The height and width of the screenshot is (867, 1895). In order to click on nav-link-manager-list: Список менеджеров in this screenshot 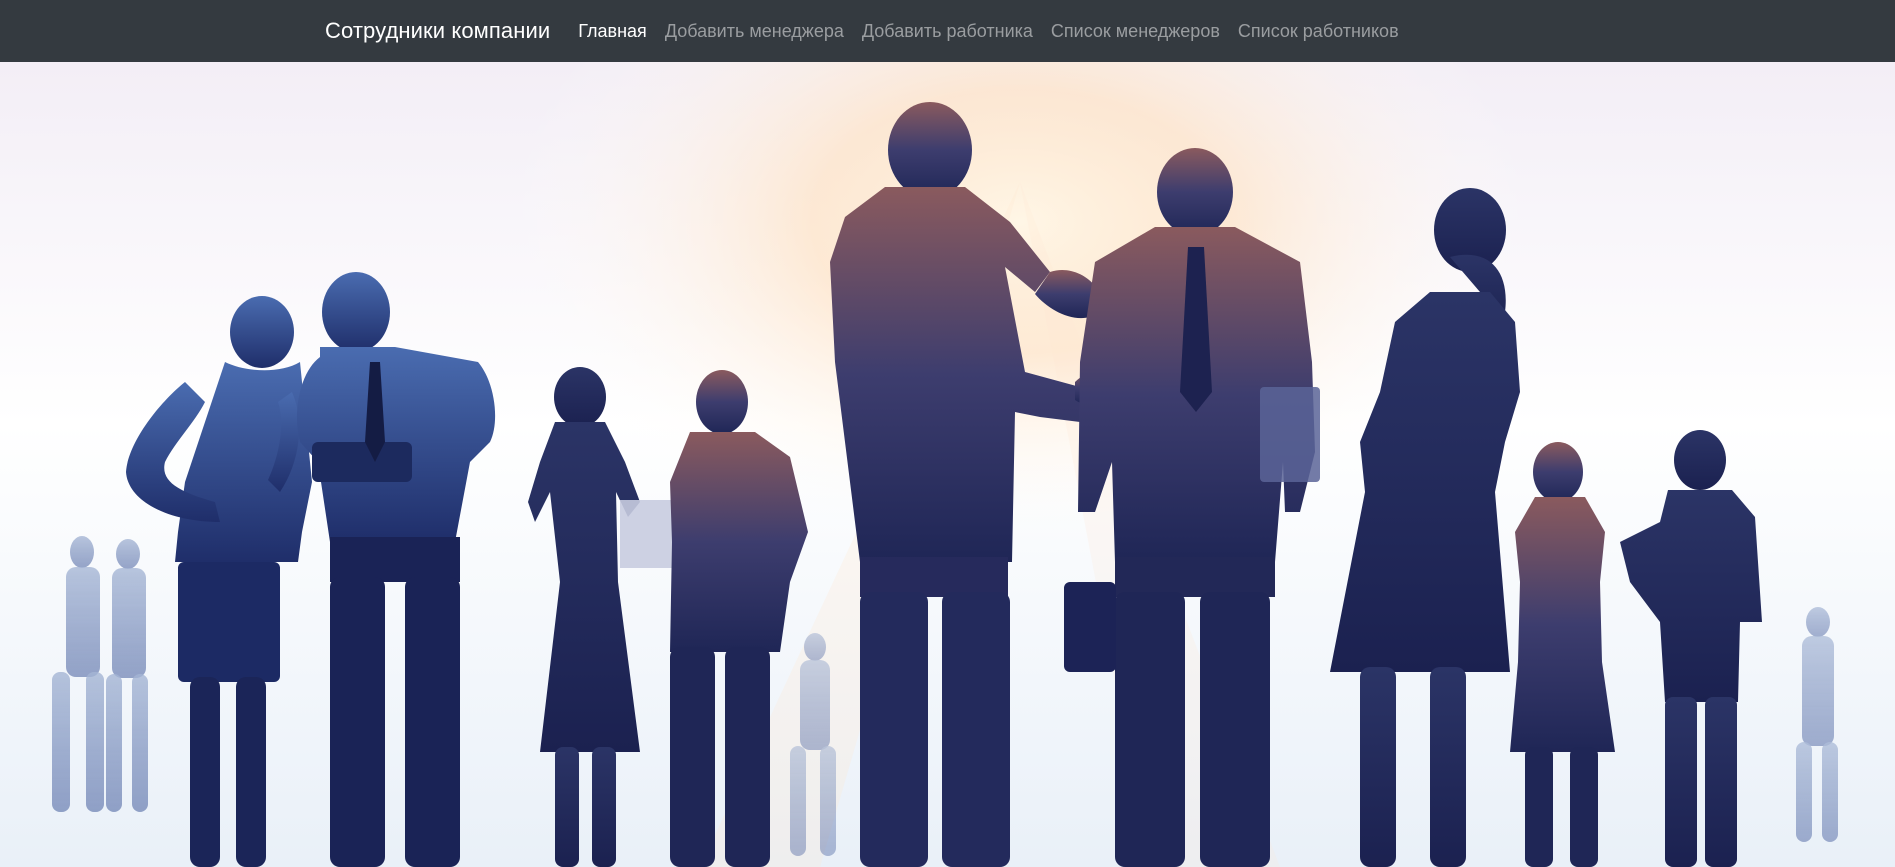, I will do `click(1135, 31)`.